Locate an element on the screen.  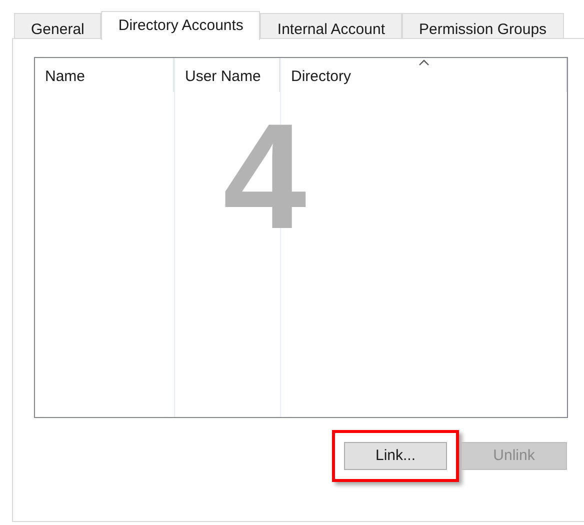
tab: General is located at coordinates (58, 26).